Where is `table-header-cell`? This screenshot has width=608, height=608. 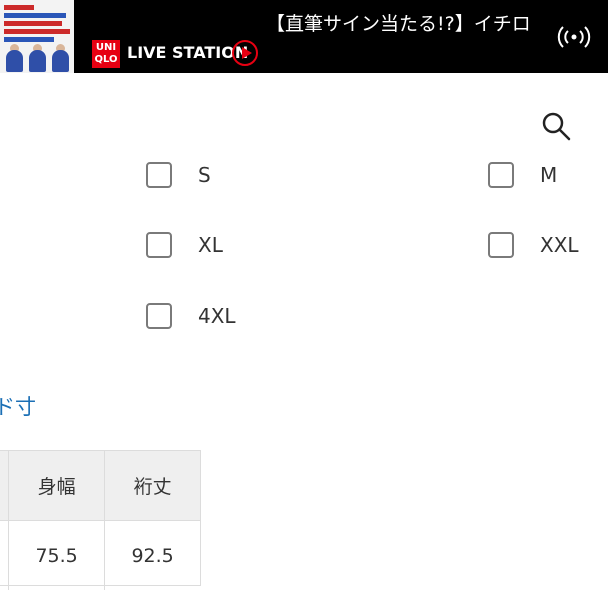
table-header-cell is located at coordinates (4, 486).